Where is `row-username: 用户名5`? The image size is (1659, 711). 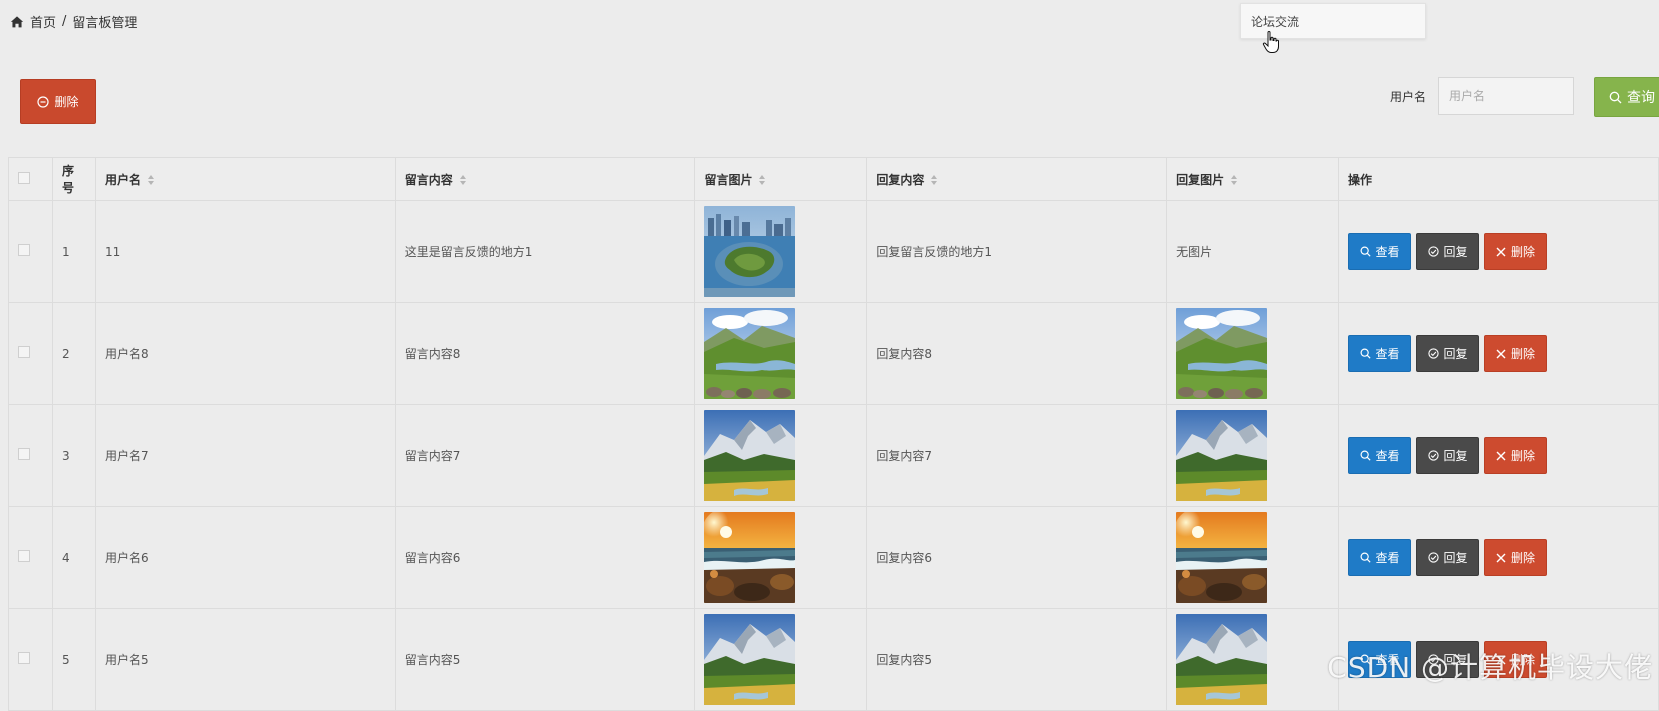 row-username: 用户名5 is located at coordinates (245, 659).